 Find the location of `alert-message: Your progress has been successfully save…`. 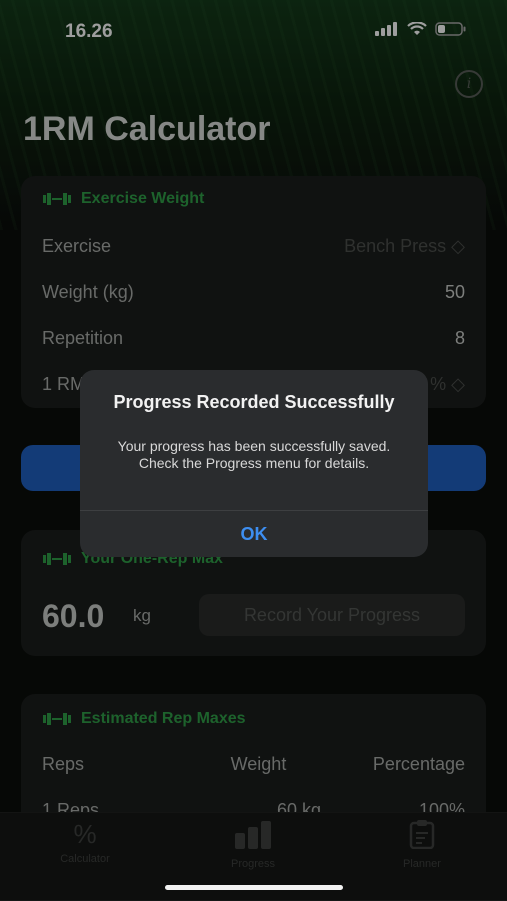

alert-message: Your progress has been successfully save… is located at coordinates (254, 454).